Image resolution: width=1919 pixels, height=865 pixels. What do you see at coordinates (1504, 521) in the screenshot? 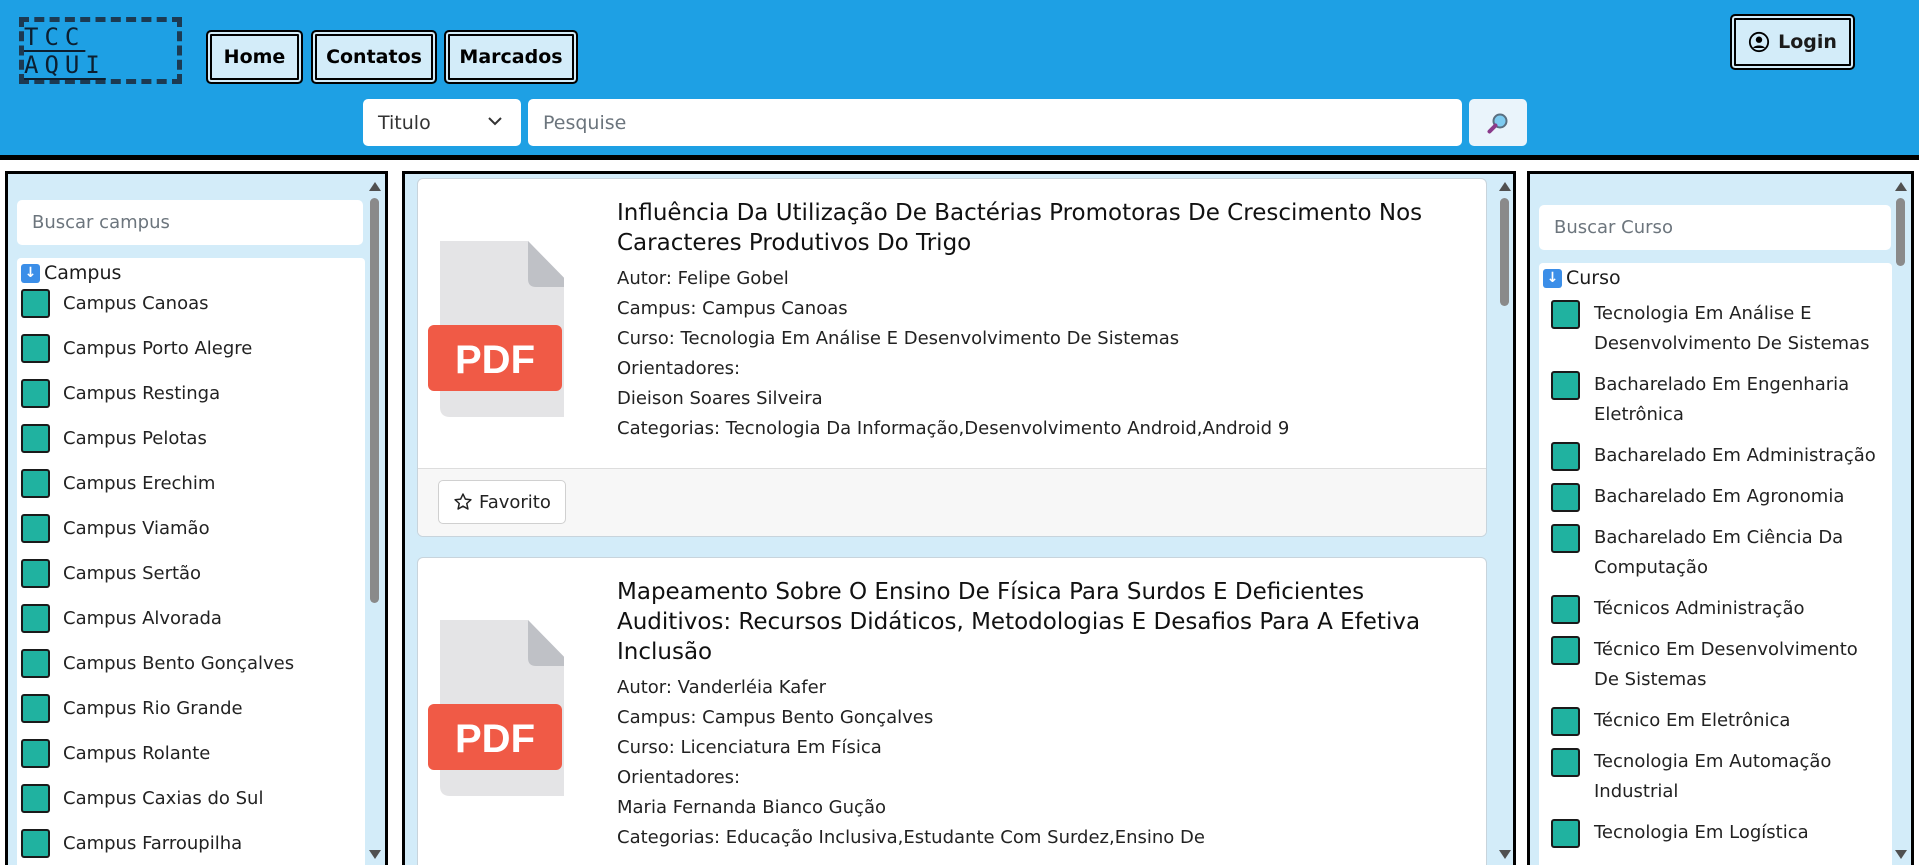
I see `results-scrollbar` at bounding box center [1504, 521].